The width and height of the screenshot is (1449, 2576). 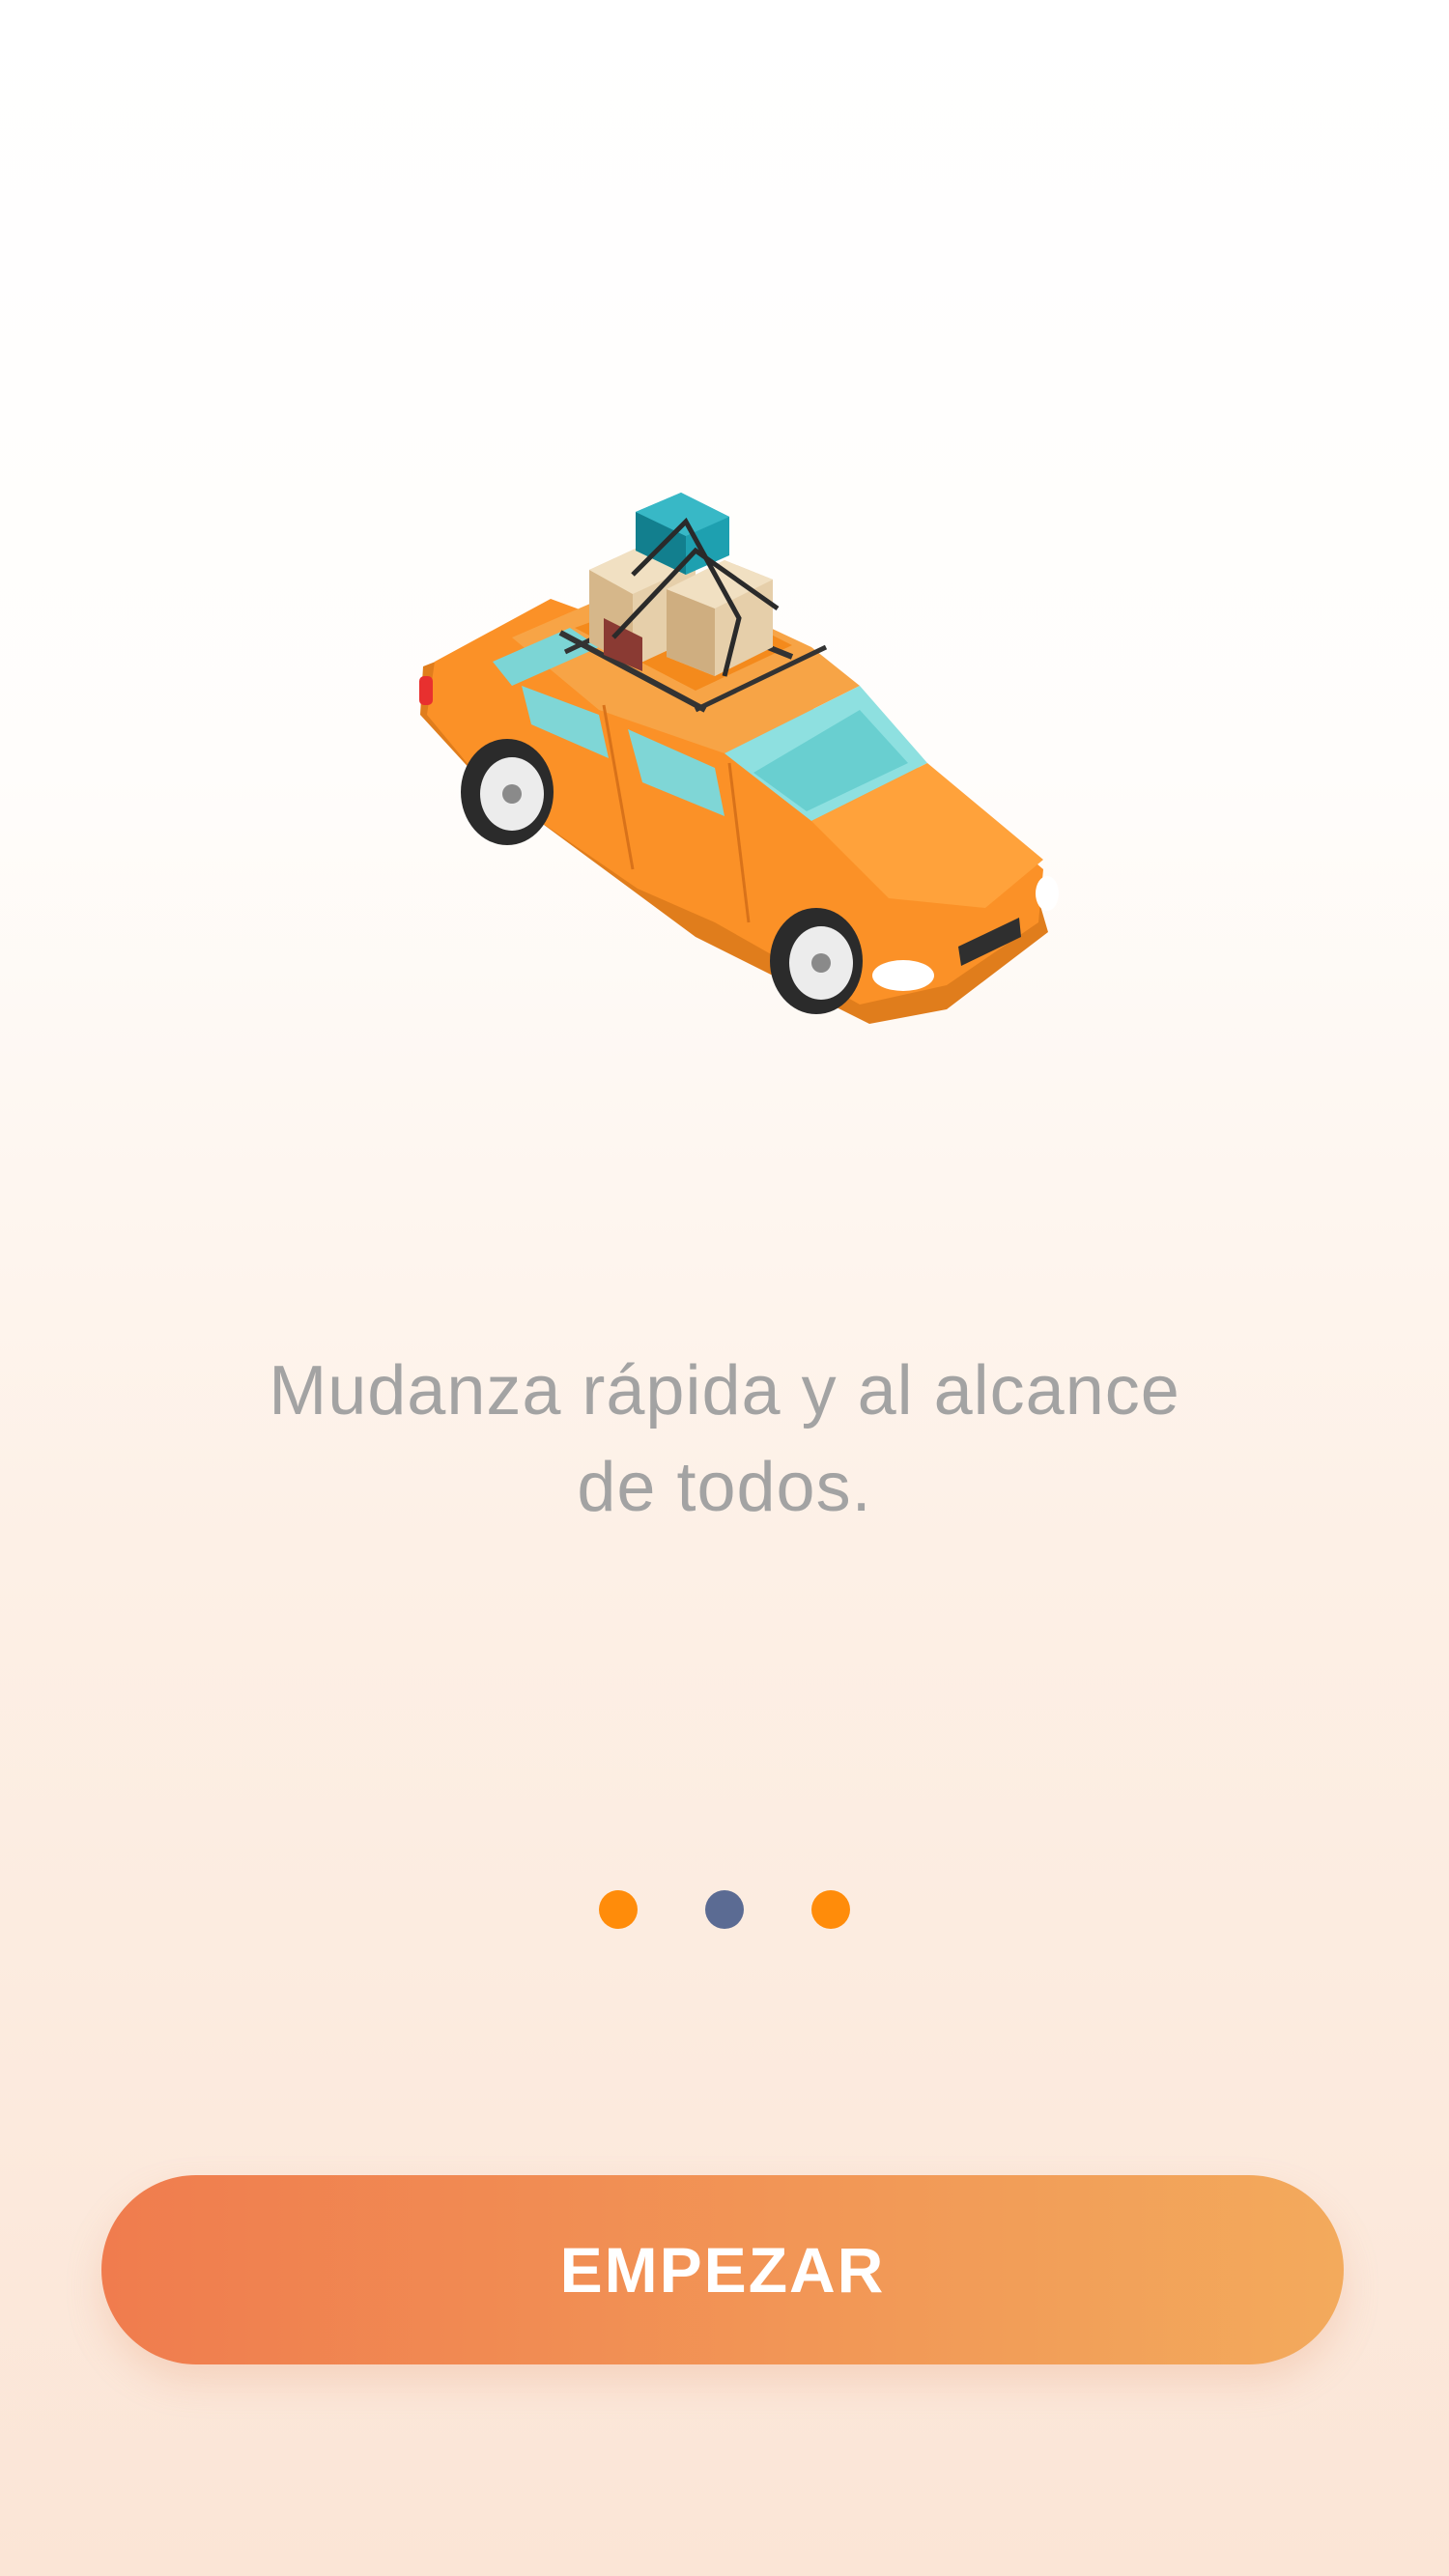 What do you see at coordinates (724, 1439) in the screenshot?
I see `onboarding-tagline: Mudanza rápida y al alcance de todos.` at bounding box center [724, 1439].